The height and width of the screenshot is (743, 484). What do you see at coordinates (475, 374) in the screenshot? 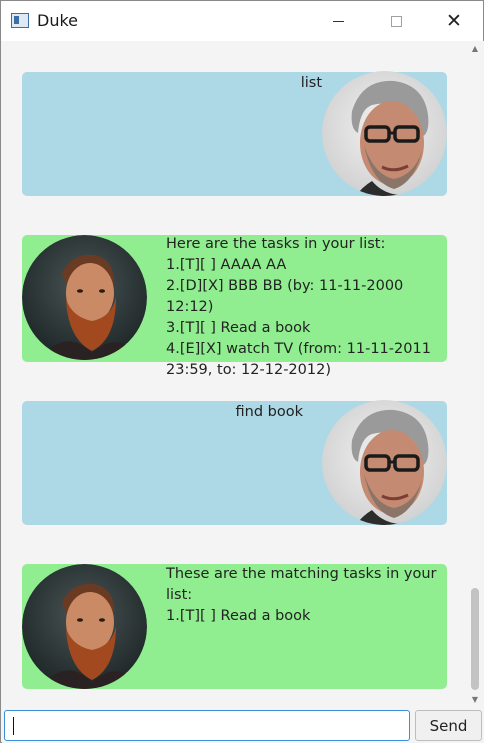
I see `vertical-scrollbar: ▲ ▼` at bounding box center [475, 374].